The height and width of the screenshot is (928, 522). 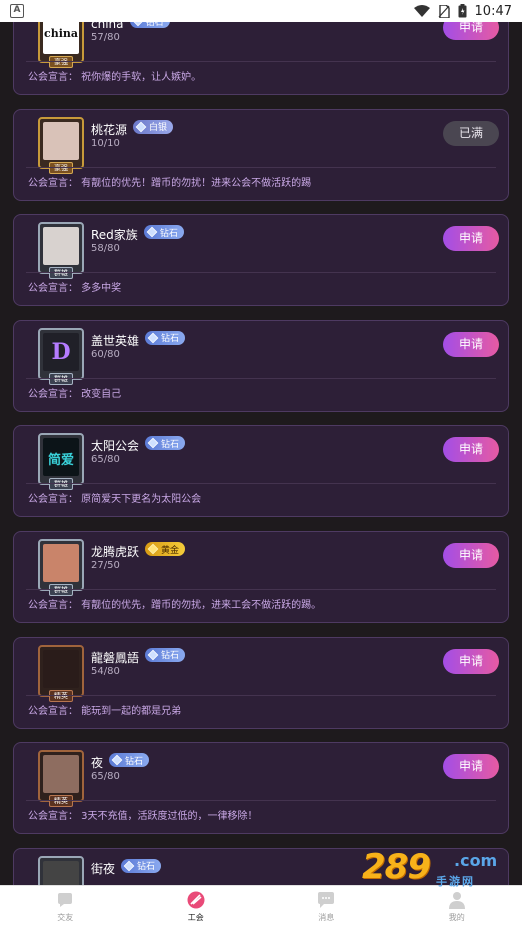 I want to click on full-status-button: 已满, so click(x=471, y=133).